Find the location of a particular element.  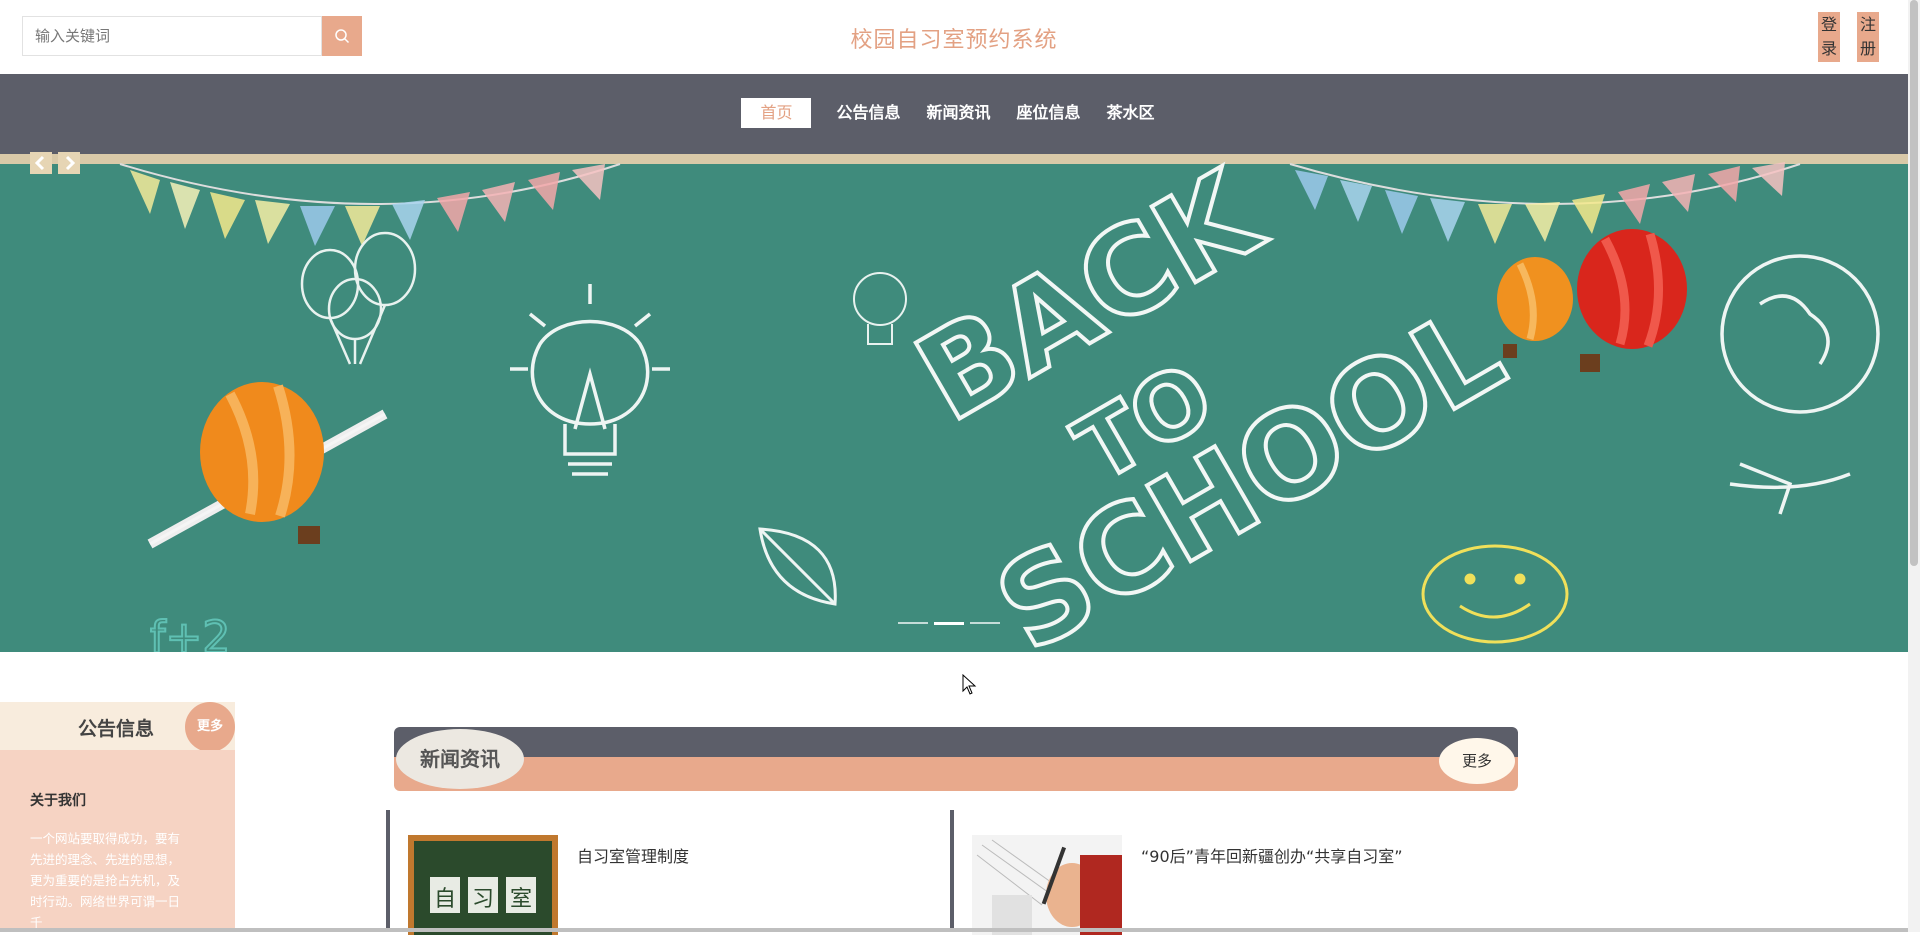

header: 校园自习室预约系统 登录 注册 is located at coordinates (954, 37).